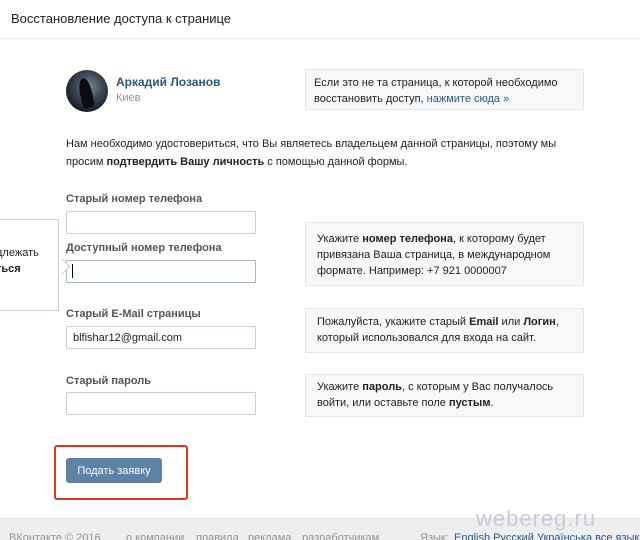 The image size is (640, 540). I want to click on page-title: Восстановление доступа к странице, so click(121, 18).